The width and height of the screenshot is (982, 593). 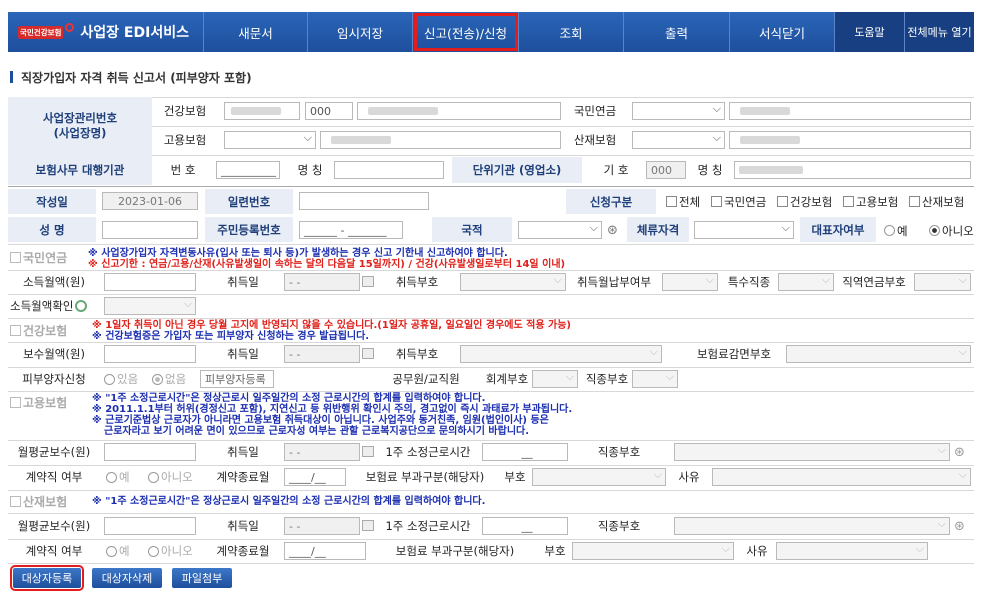 I want to click on injury-job-code-label: 직종부호, so click(x=619, y=526).